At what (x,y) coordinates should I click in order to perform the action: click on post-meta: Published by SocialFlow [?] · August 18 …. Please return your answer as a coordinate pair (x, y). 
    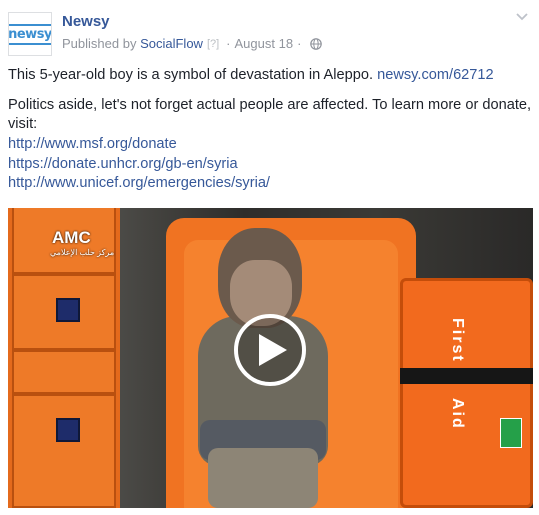
    Looking at the image, I should click on (192, 43).